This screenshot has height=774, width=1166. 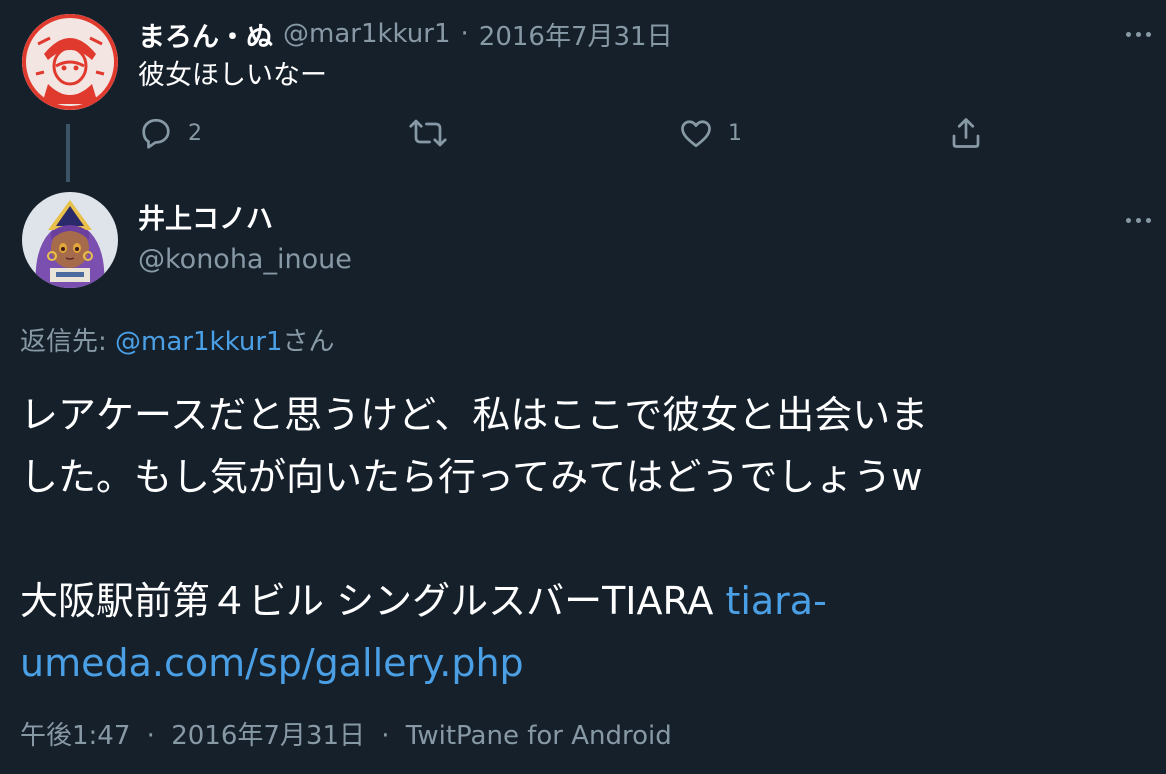 I want to click on tweet-date: 2016年7月31日, so click(x=268, y=736).